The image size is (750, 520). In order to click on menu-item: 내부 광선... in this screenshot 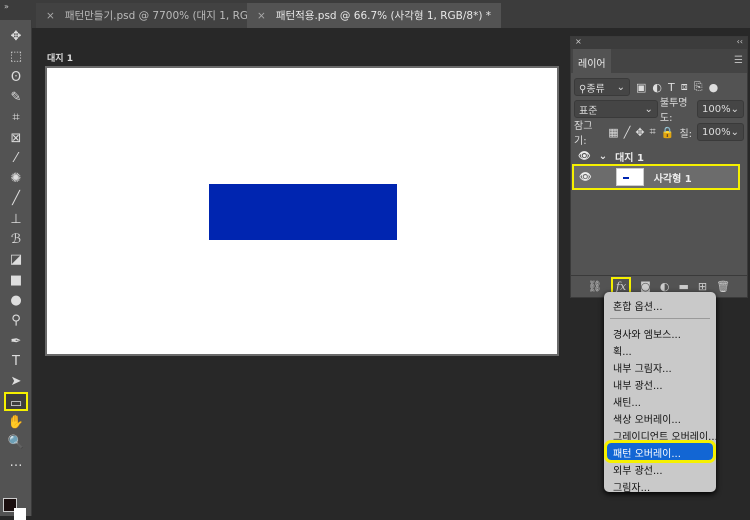, I will do `click(660, 383)`.